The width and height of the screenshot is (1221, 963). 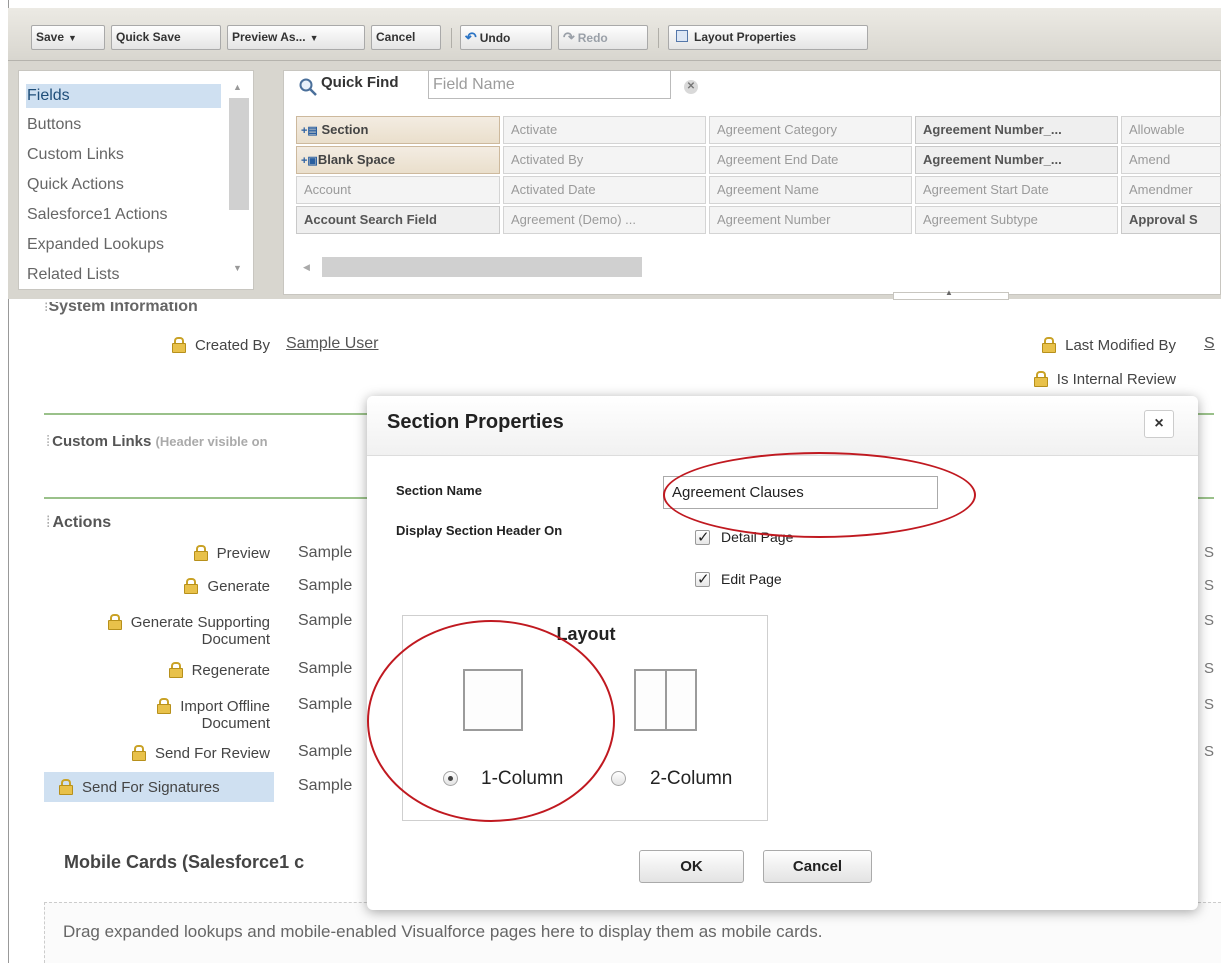 I want to click on field-cell: Approval S, so click(x=1171, y=220).